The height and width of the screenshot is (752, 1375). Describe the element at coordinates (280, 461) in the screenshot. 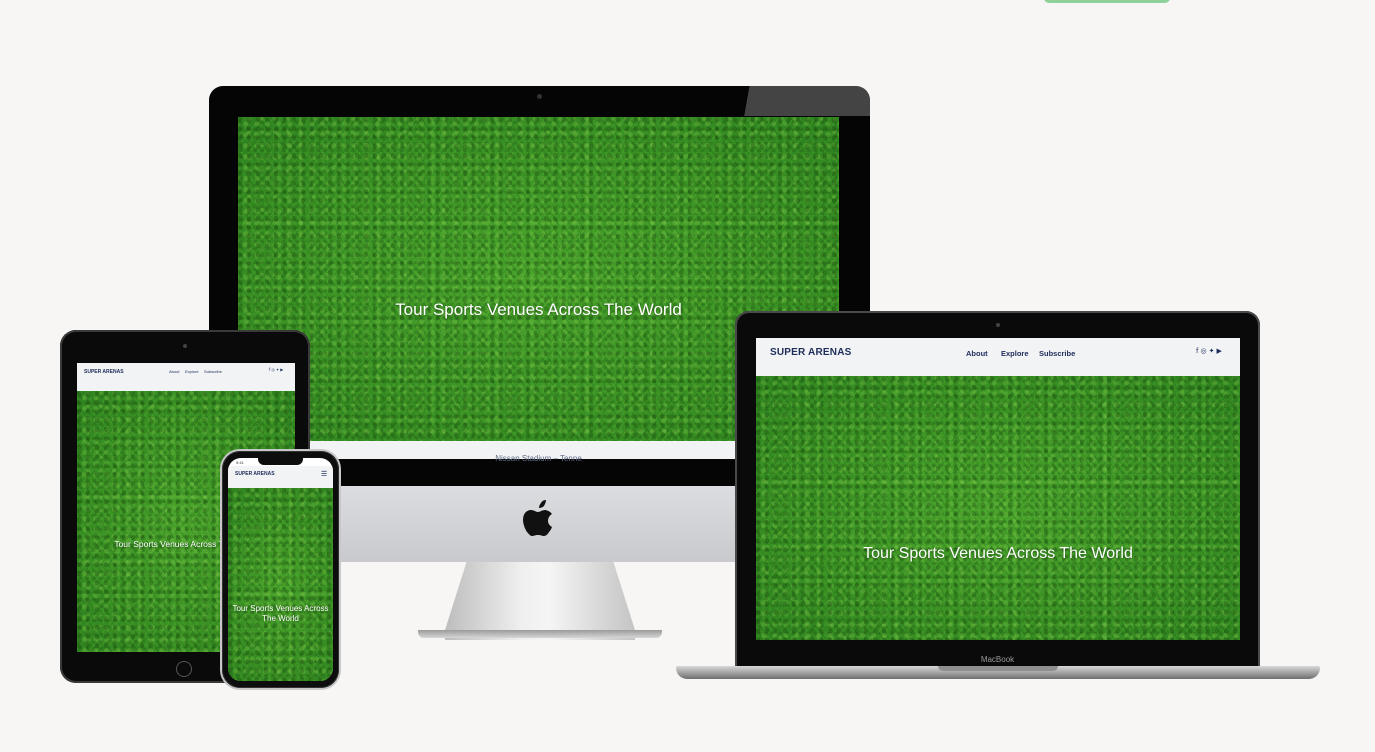

I see `iphone-notch` at that location.